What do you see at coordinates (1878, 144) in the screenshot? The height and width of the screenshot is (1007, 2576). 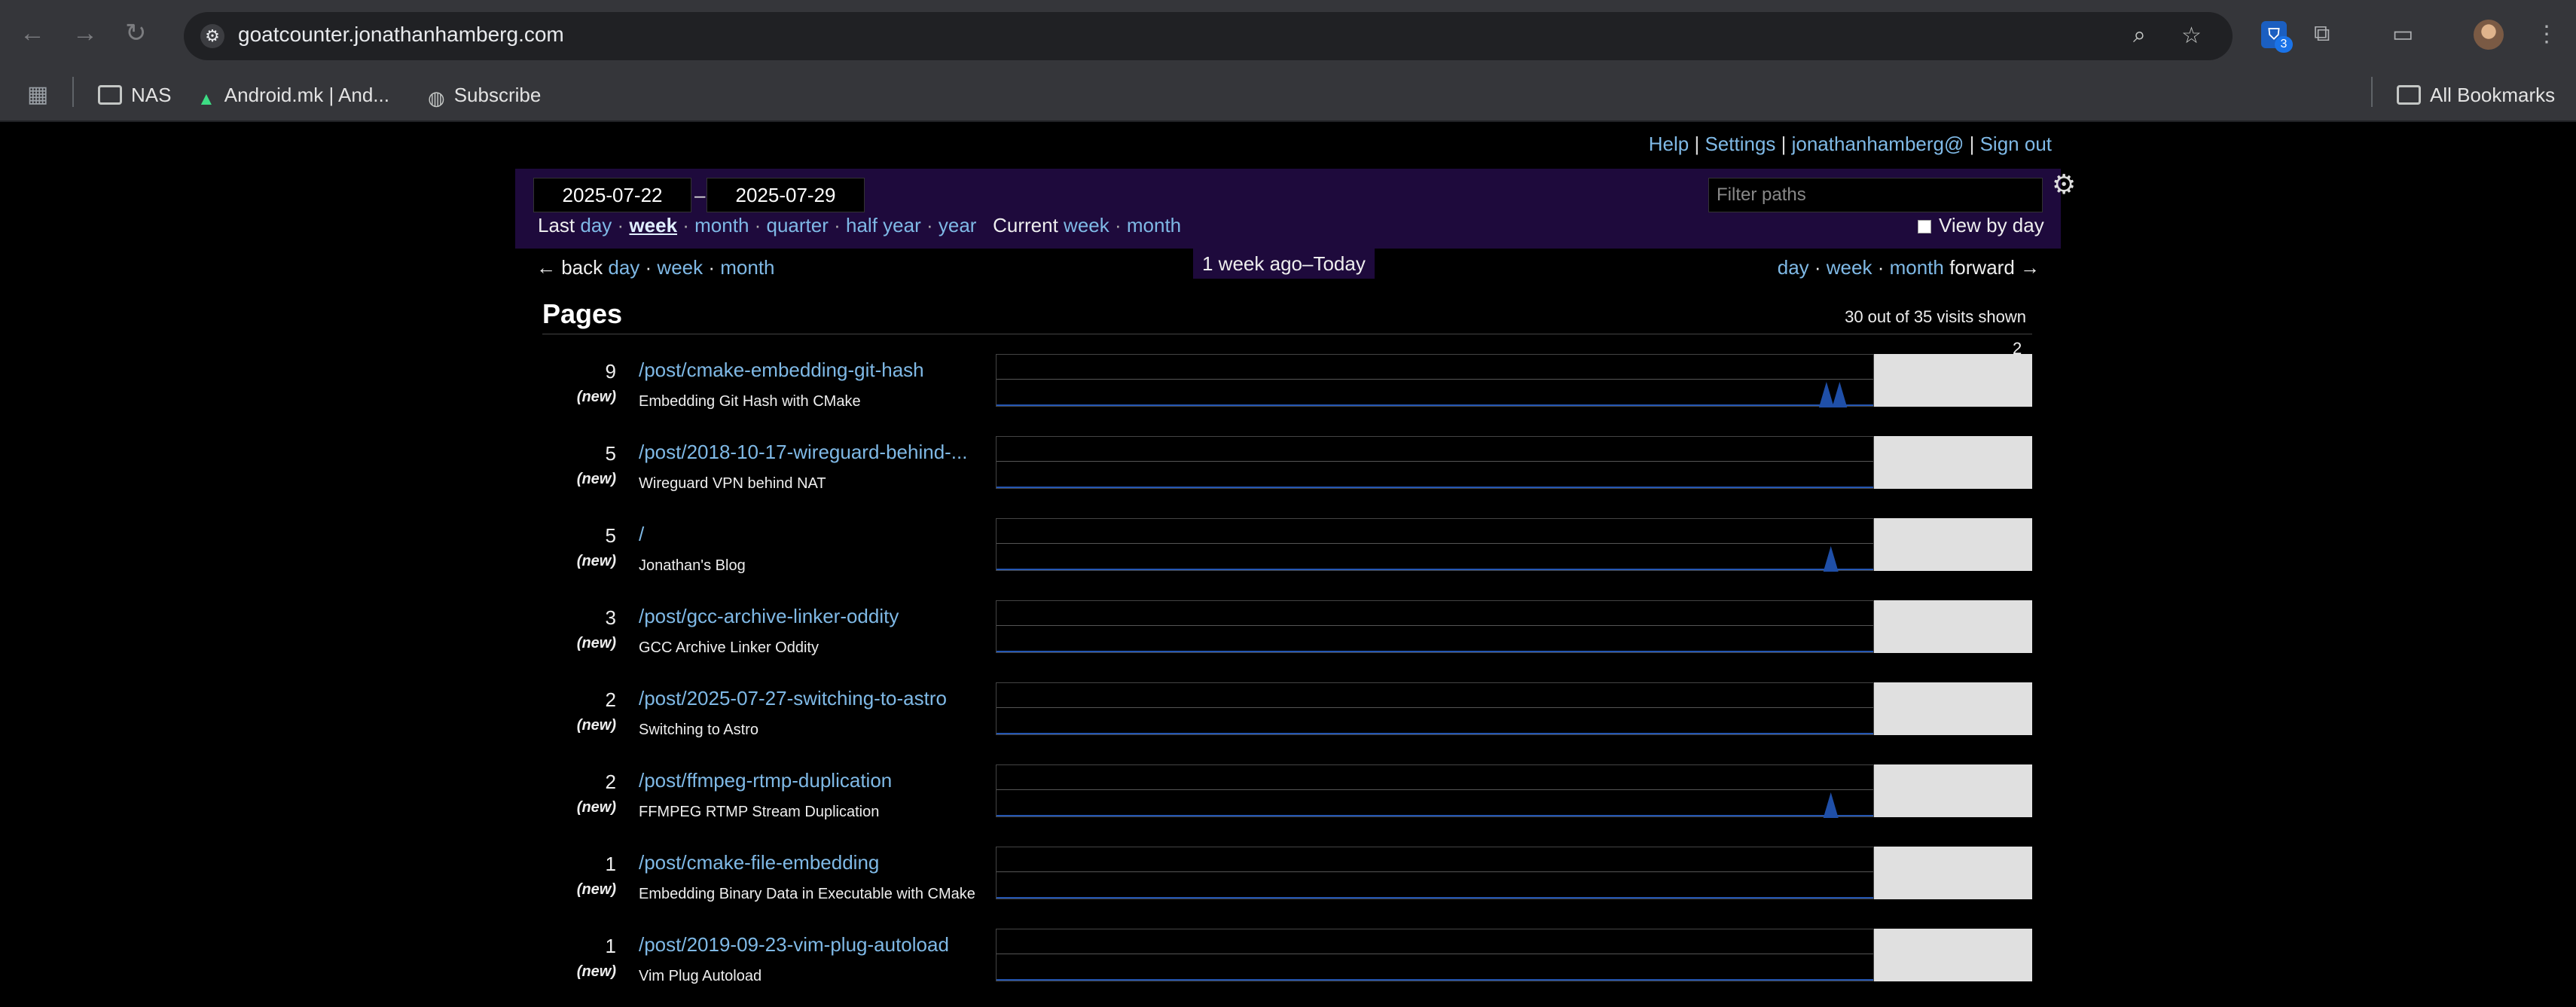 I see `user-link: jonathanhamberg@` at bounding box center [1878, 144].